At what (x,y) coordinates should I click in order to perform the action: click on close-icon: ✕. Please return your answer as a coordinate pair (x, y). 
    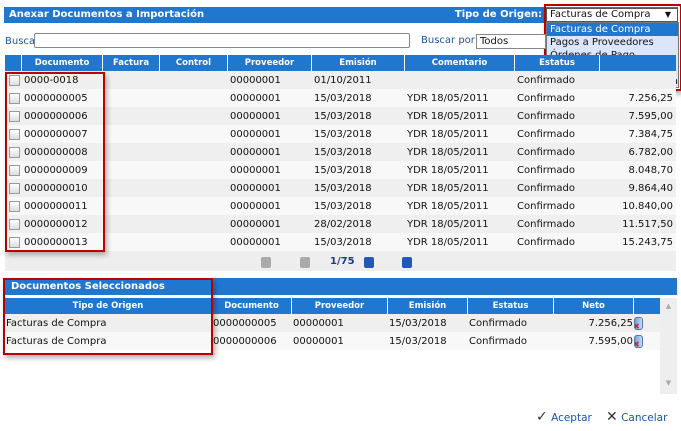
    Looking at the image, I should click on (612, 417).